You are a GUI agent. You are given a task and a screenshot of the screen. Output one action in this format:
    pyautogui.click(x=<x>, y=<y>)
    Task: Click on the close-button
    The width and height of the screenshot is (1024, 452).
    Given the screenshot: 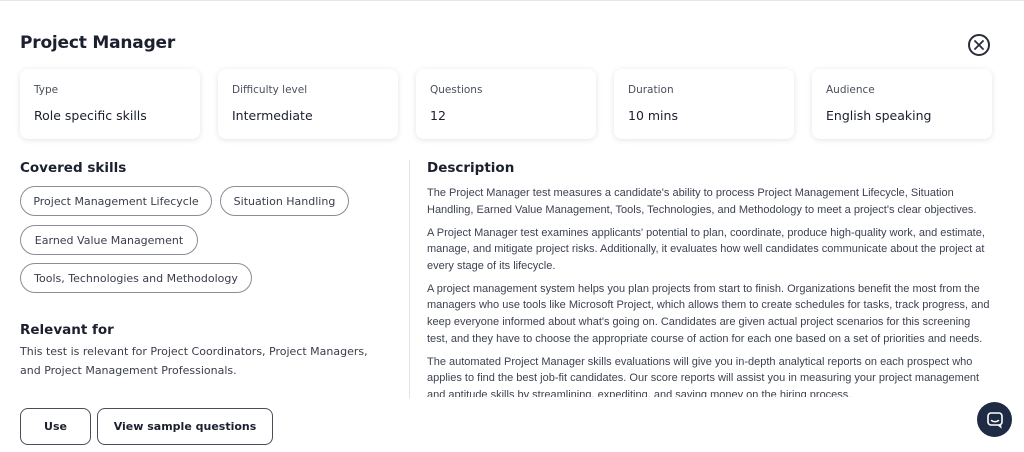 What is the action you would take?
    pyautogui.click(x=979, y=45)
    